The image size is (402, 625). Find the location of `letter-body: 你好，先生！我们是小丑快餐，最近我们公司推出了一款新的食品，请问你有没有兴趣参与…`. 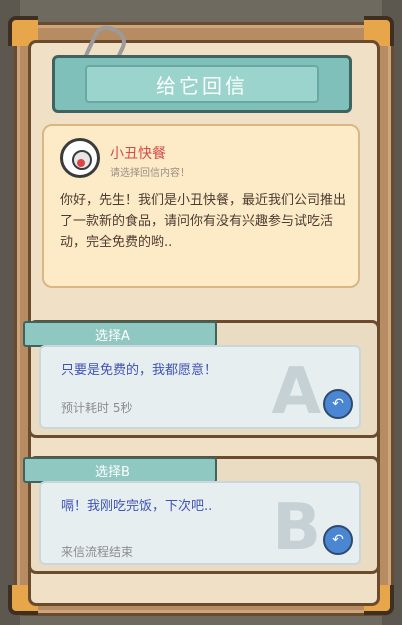

letter-body: 你好，先生！我们是小丑快餐，最近我们公司推出了一款新的食品，请问你有没有兴趣参与… is located at coordinates (203, 221).